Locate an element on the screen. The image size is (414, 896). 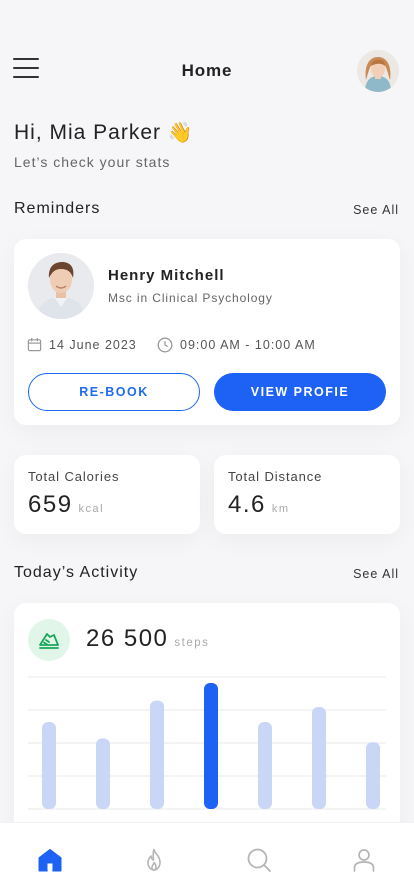
rebook-button: RE-BOOK is located at coordinates (114, 392).